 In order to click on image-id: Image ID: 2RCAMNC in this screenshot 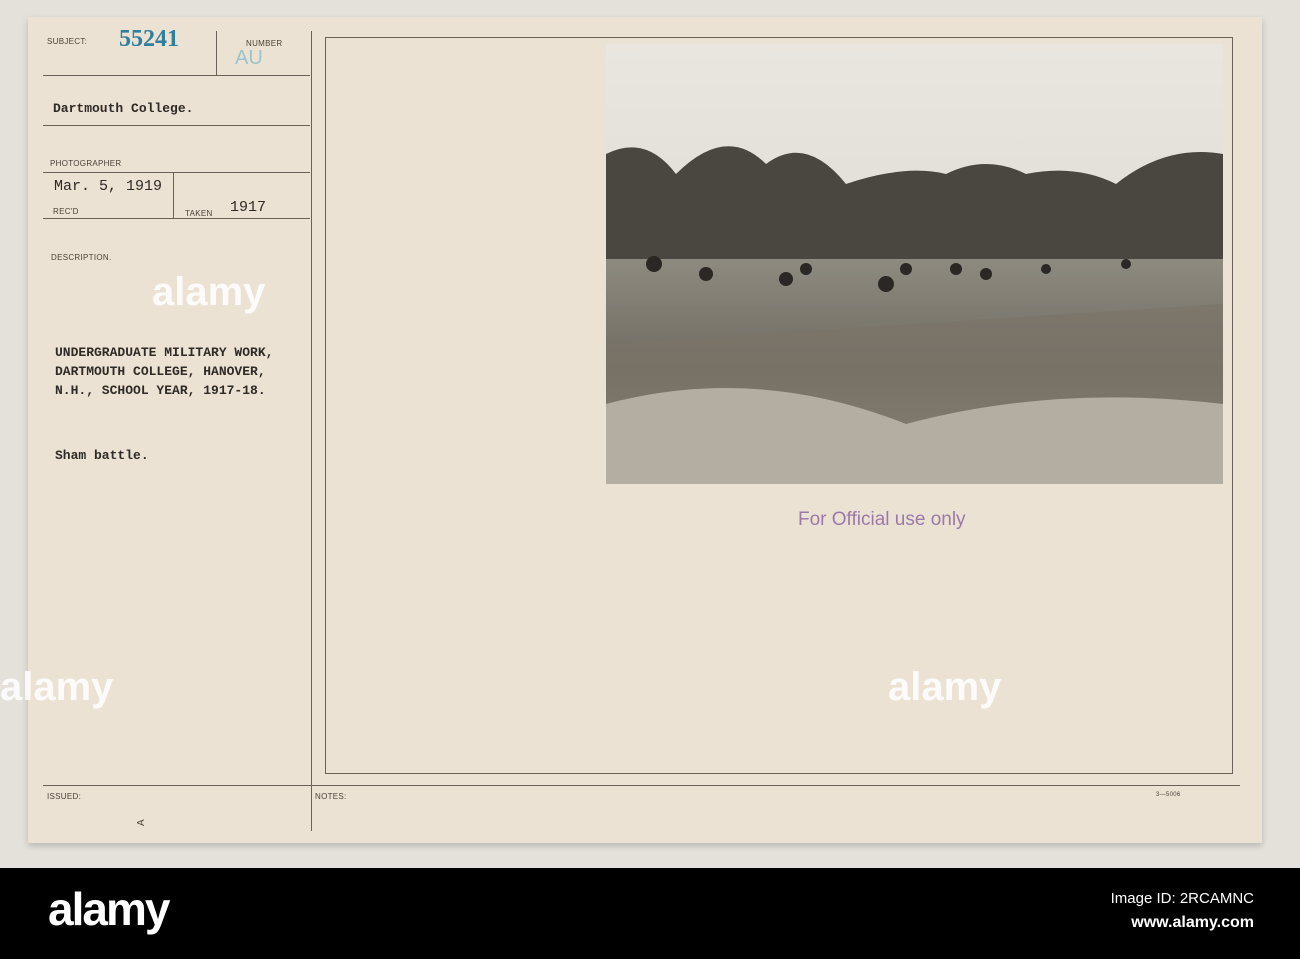, I will do `click(1182, 898)`.